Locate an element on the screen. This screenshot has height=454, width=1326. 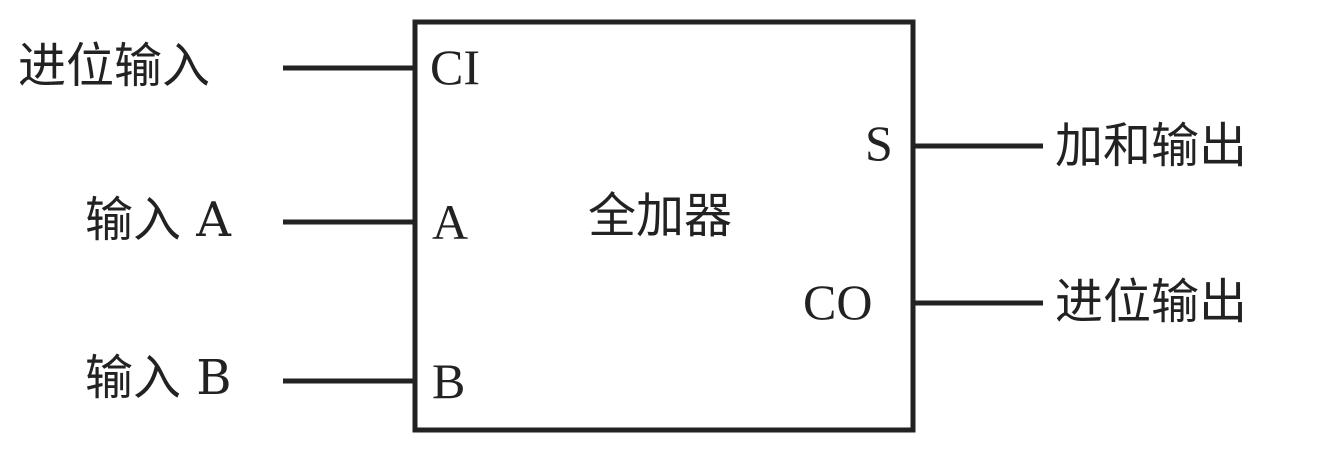
input-label-b: 输入 B is located at coordinates (158, 378).